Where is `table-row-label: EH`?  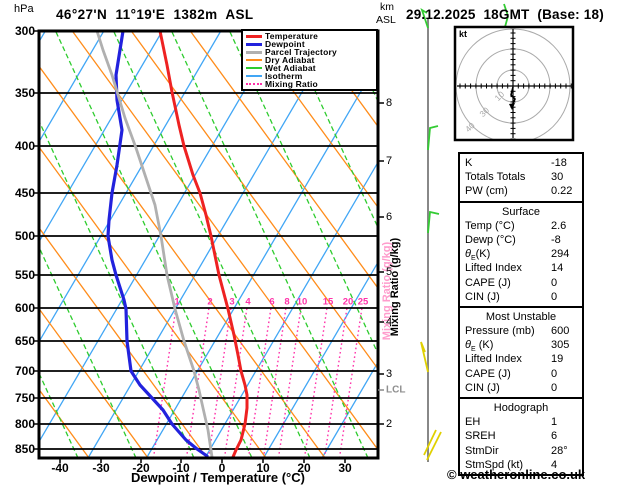
table-row-label: EH is located at coordinates (473, 422).